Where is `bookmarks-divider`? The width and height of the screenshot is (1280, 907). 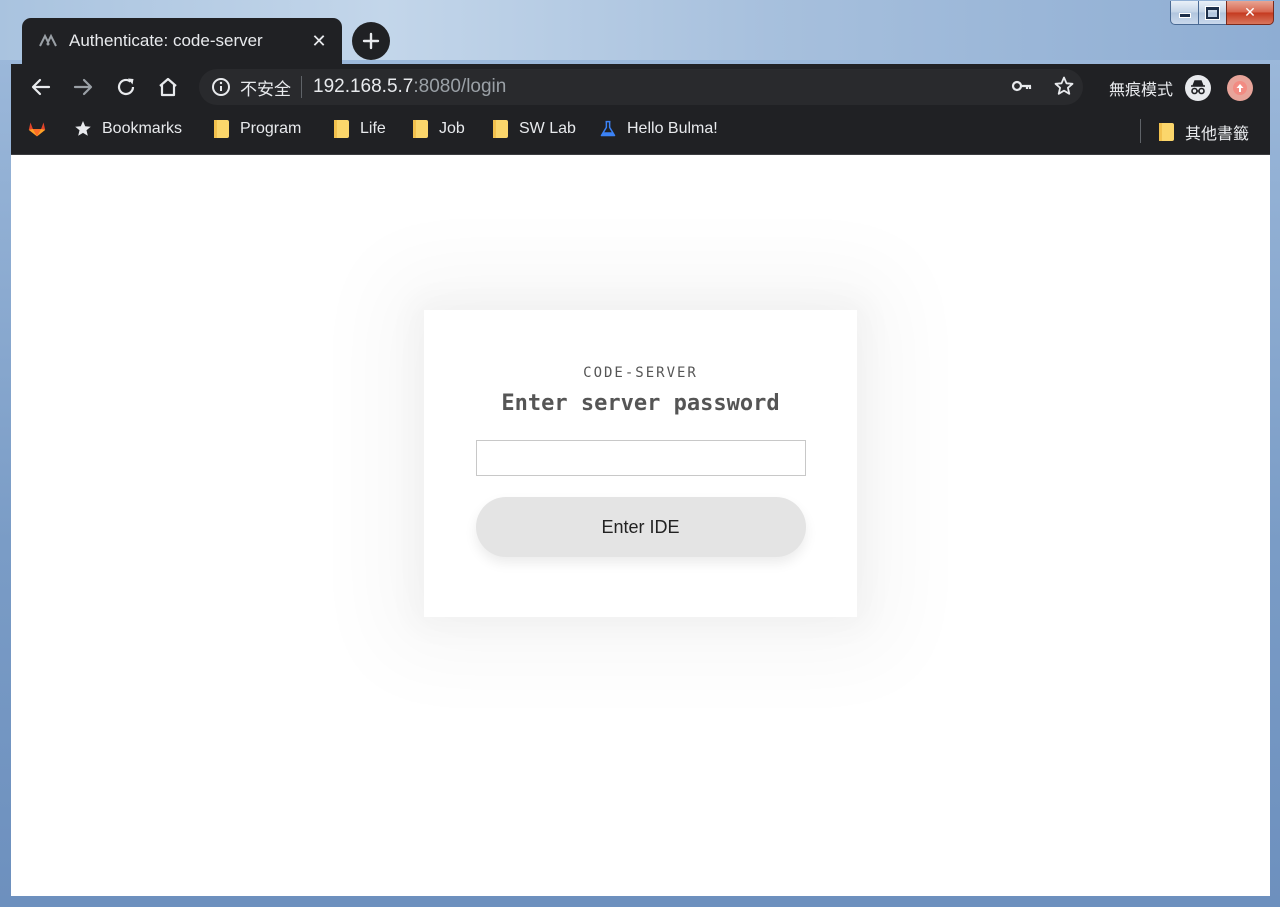
bookmarks-divider is located at coordinates (1140, 131).